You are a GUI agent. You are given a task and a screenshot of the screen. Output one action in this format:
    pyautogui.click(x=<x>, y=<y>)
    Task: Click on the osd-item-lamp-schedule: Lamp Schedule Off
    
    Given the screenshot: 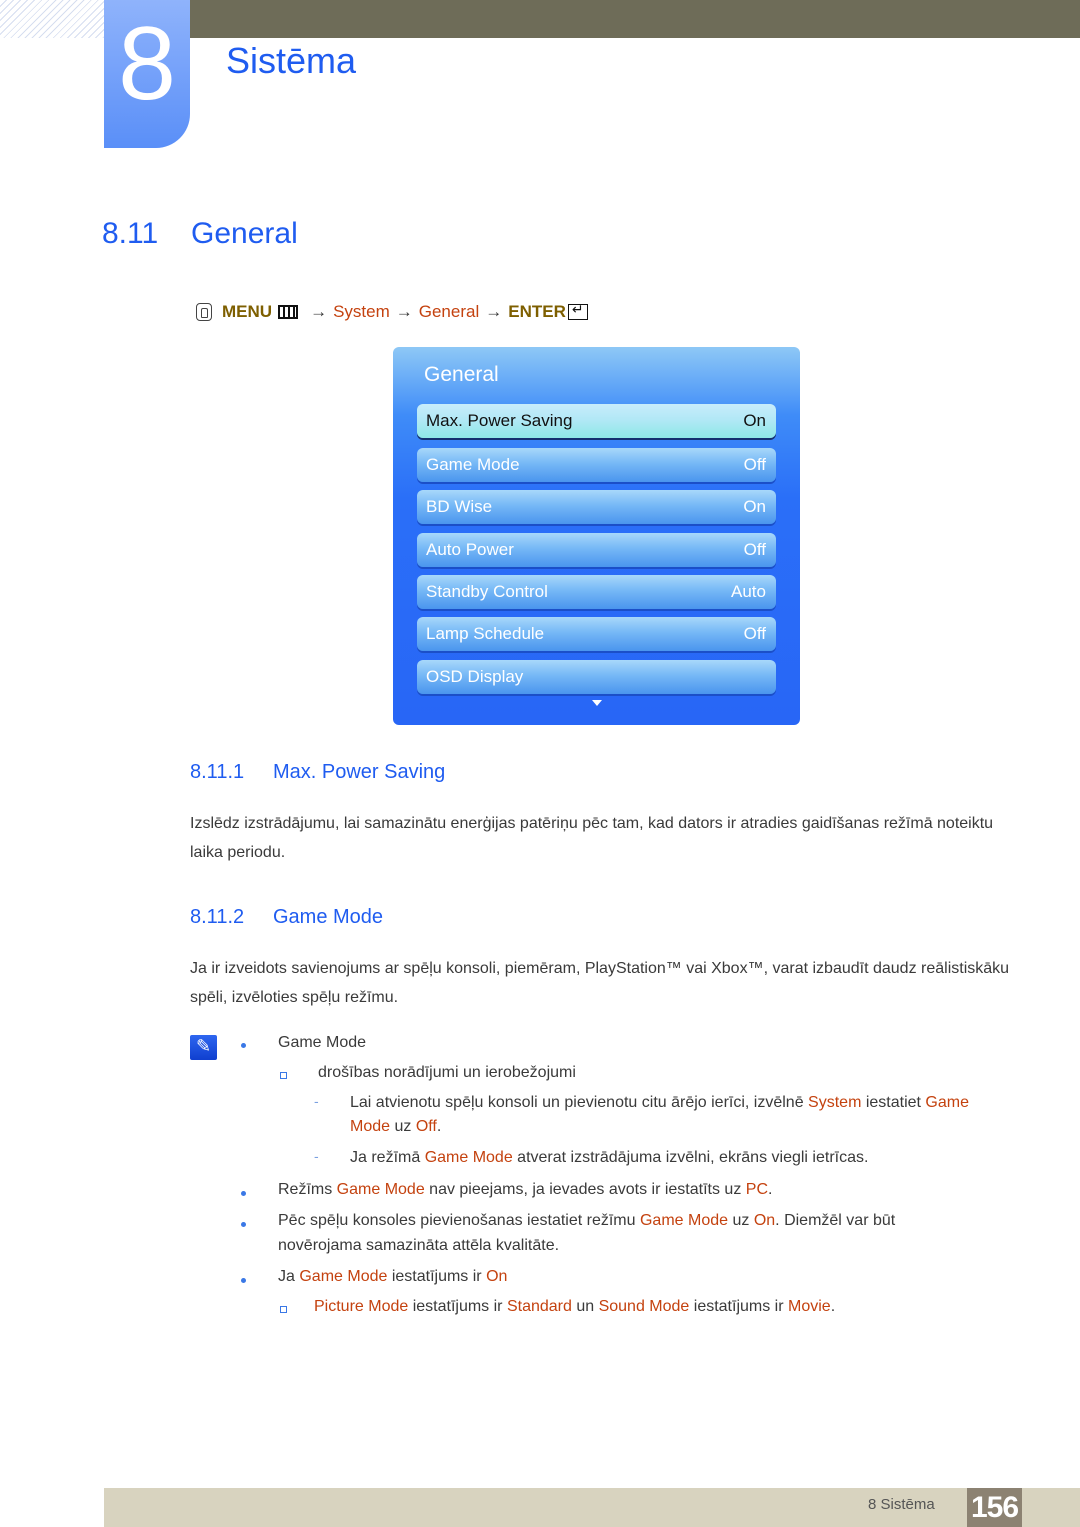 What is the action you would take?
    pyautogui.click(x=596, y=634)
    